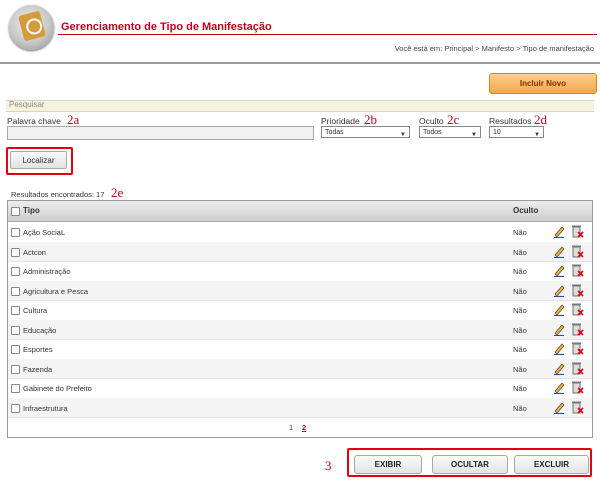  What do you see at coordinates (340, 121) in the screenshot?
I see `prioridade-label: Prioridade` at bounding box center [340, 121].